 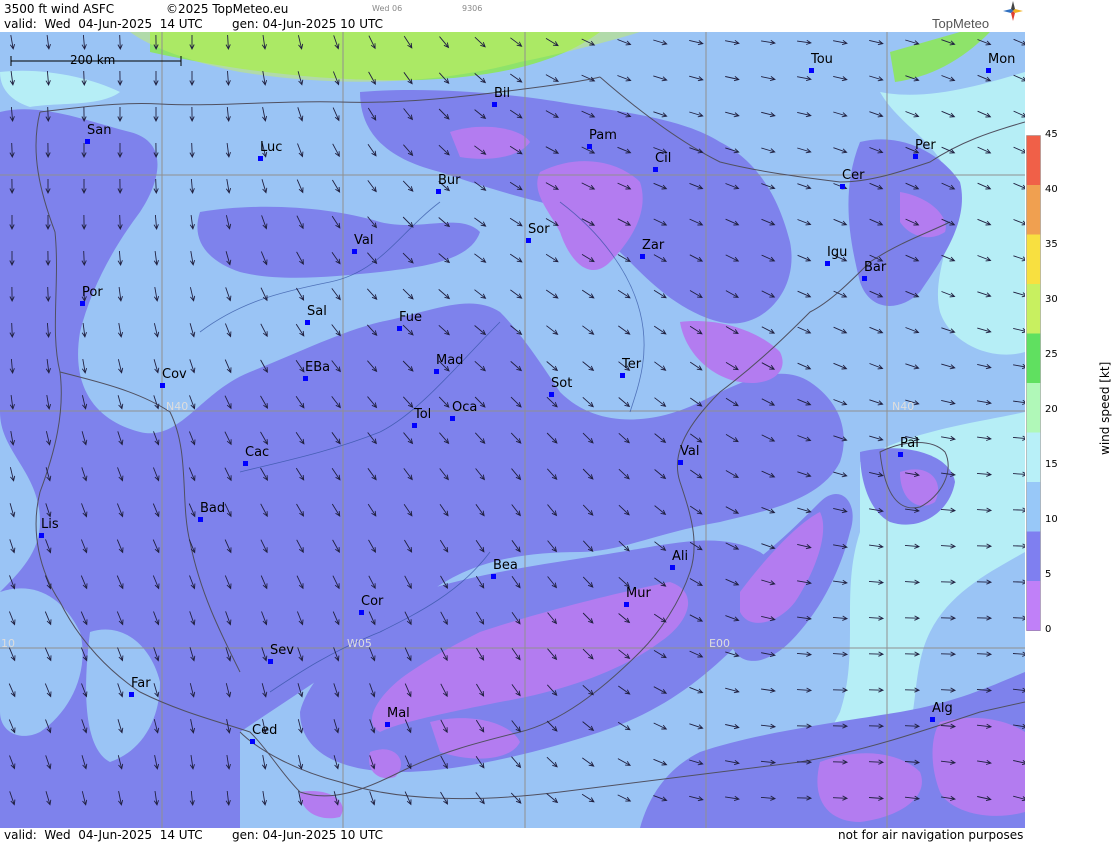 I want to click on legend-tick: 25, so click(x=1051, y=354).